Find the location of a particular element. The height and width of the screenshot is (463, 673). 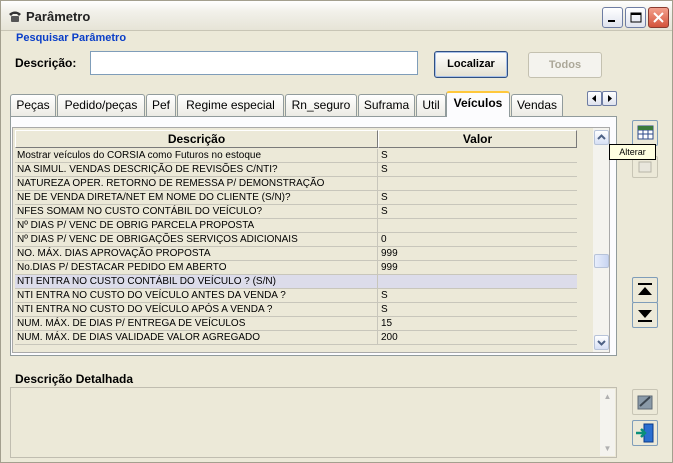

detail-description-label: Descrição Detalhada is located at coordinates (74, 379).